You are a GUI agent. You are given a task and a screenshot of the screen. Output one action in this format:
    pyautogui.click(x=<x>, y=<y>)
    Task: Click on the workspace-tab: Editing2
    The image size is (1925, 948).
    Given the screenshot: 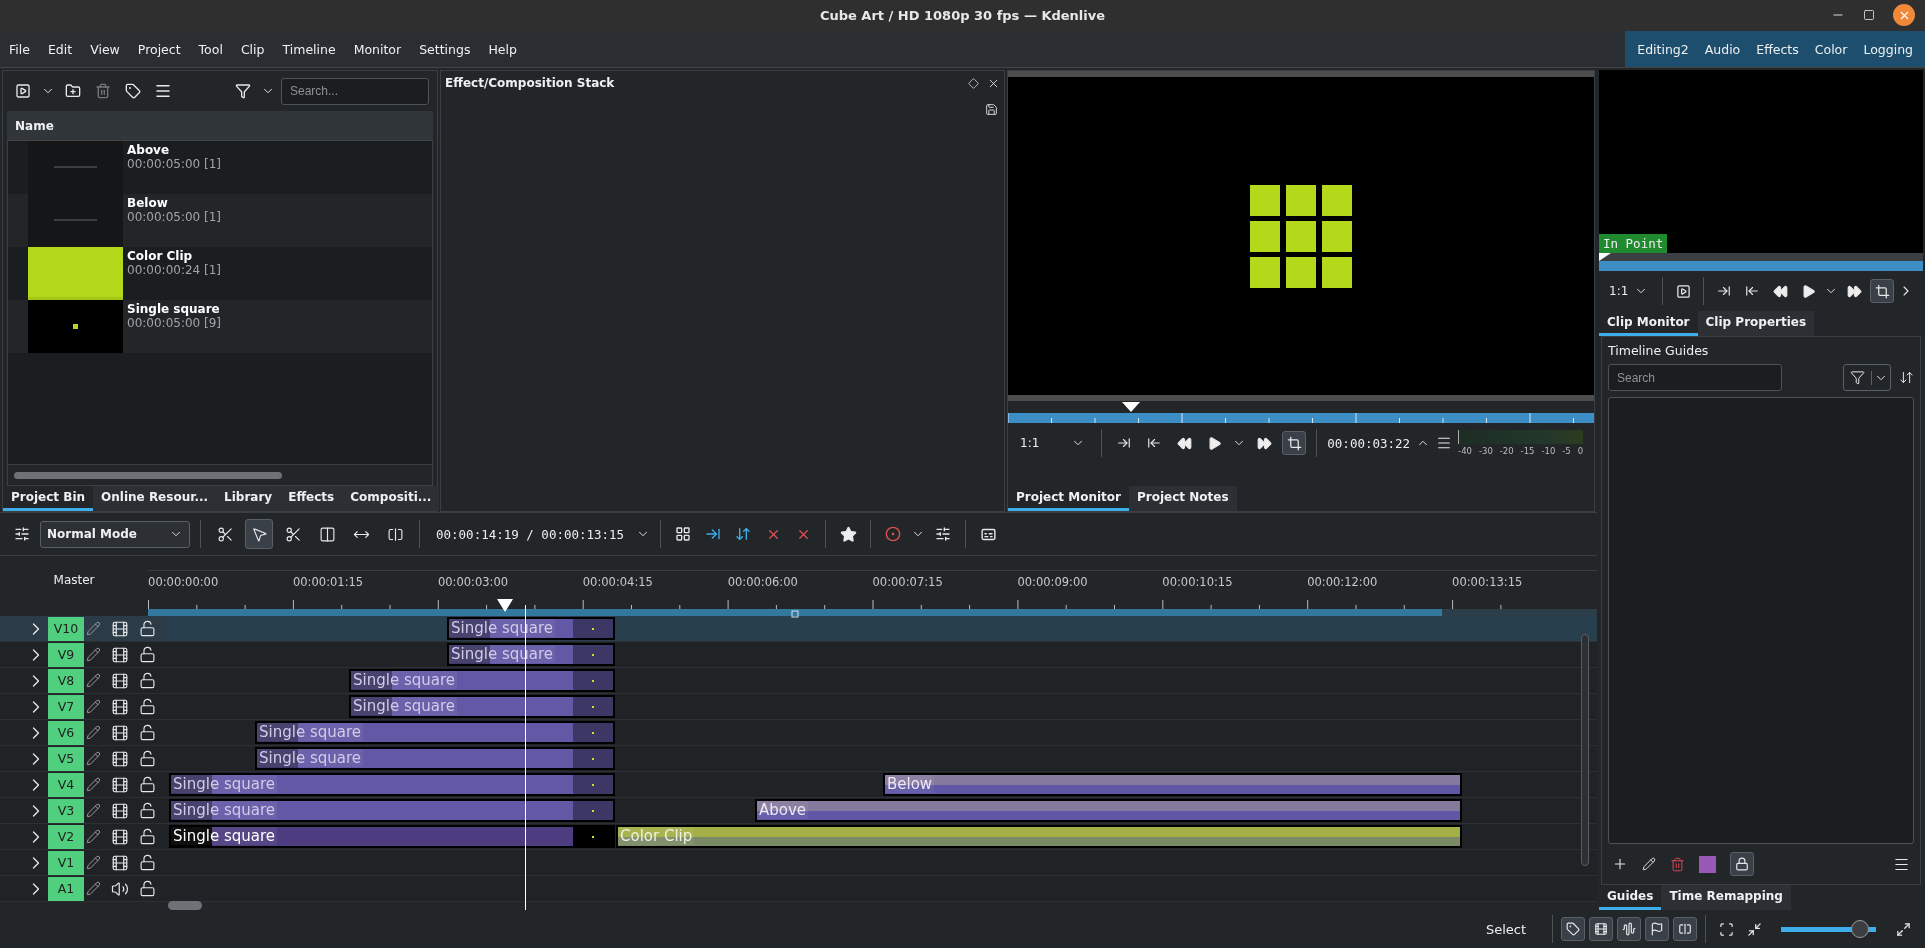 What is the action you would take?
    pyautogui.click(x=1663, y=49)
    